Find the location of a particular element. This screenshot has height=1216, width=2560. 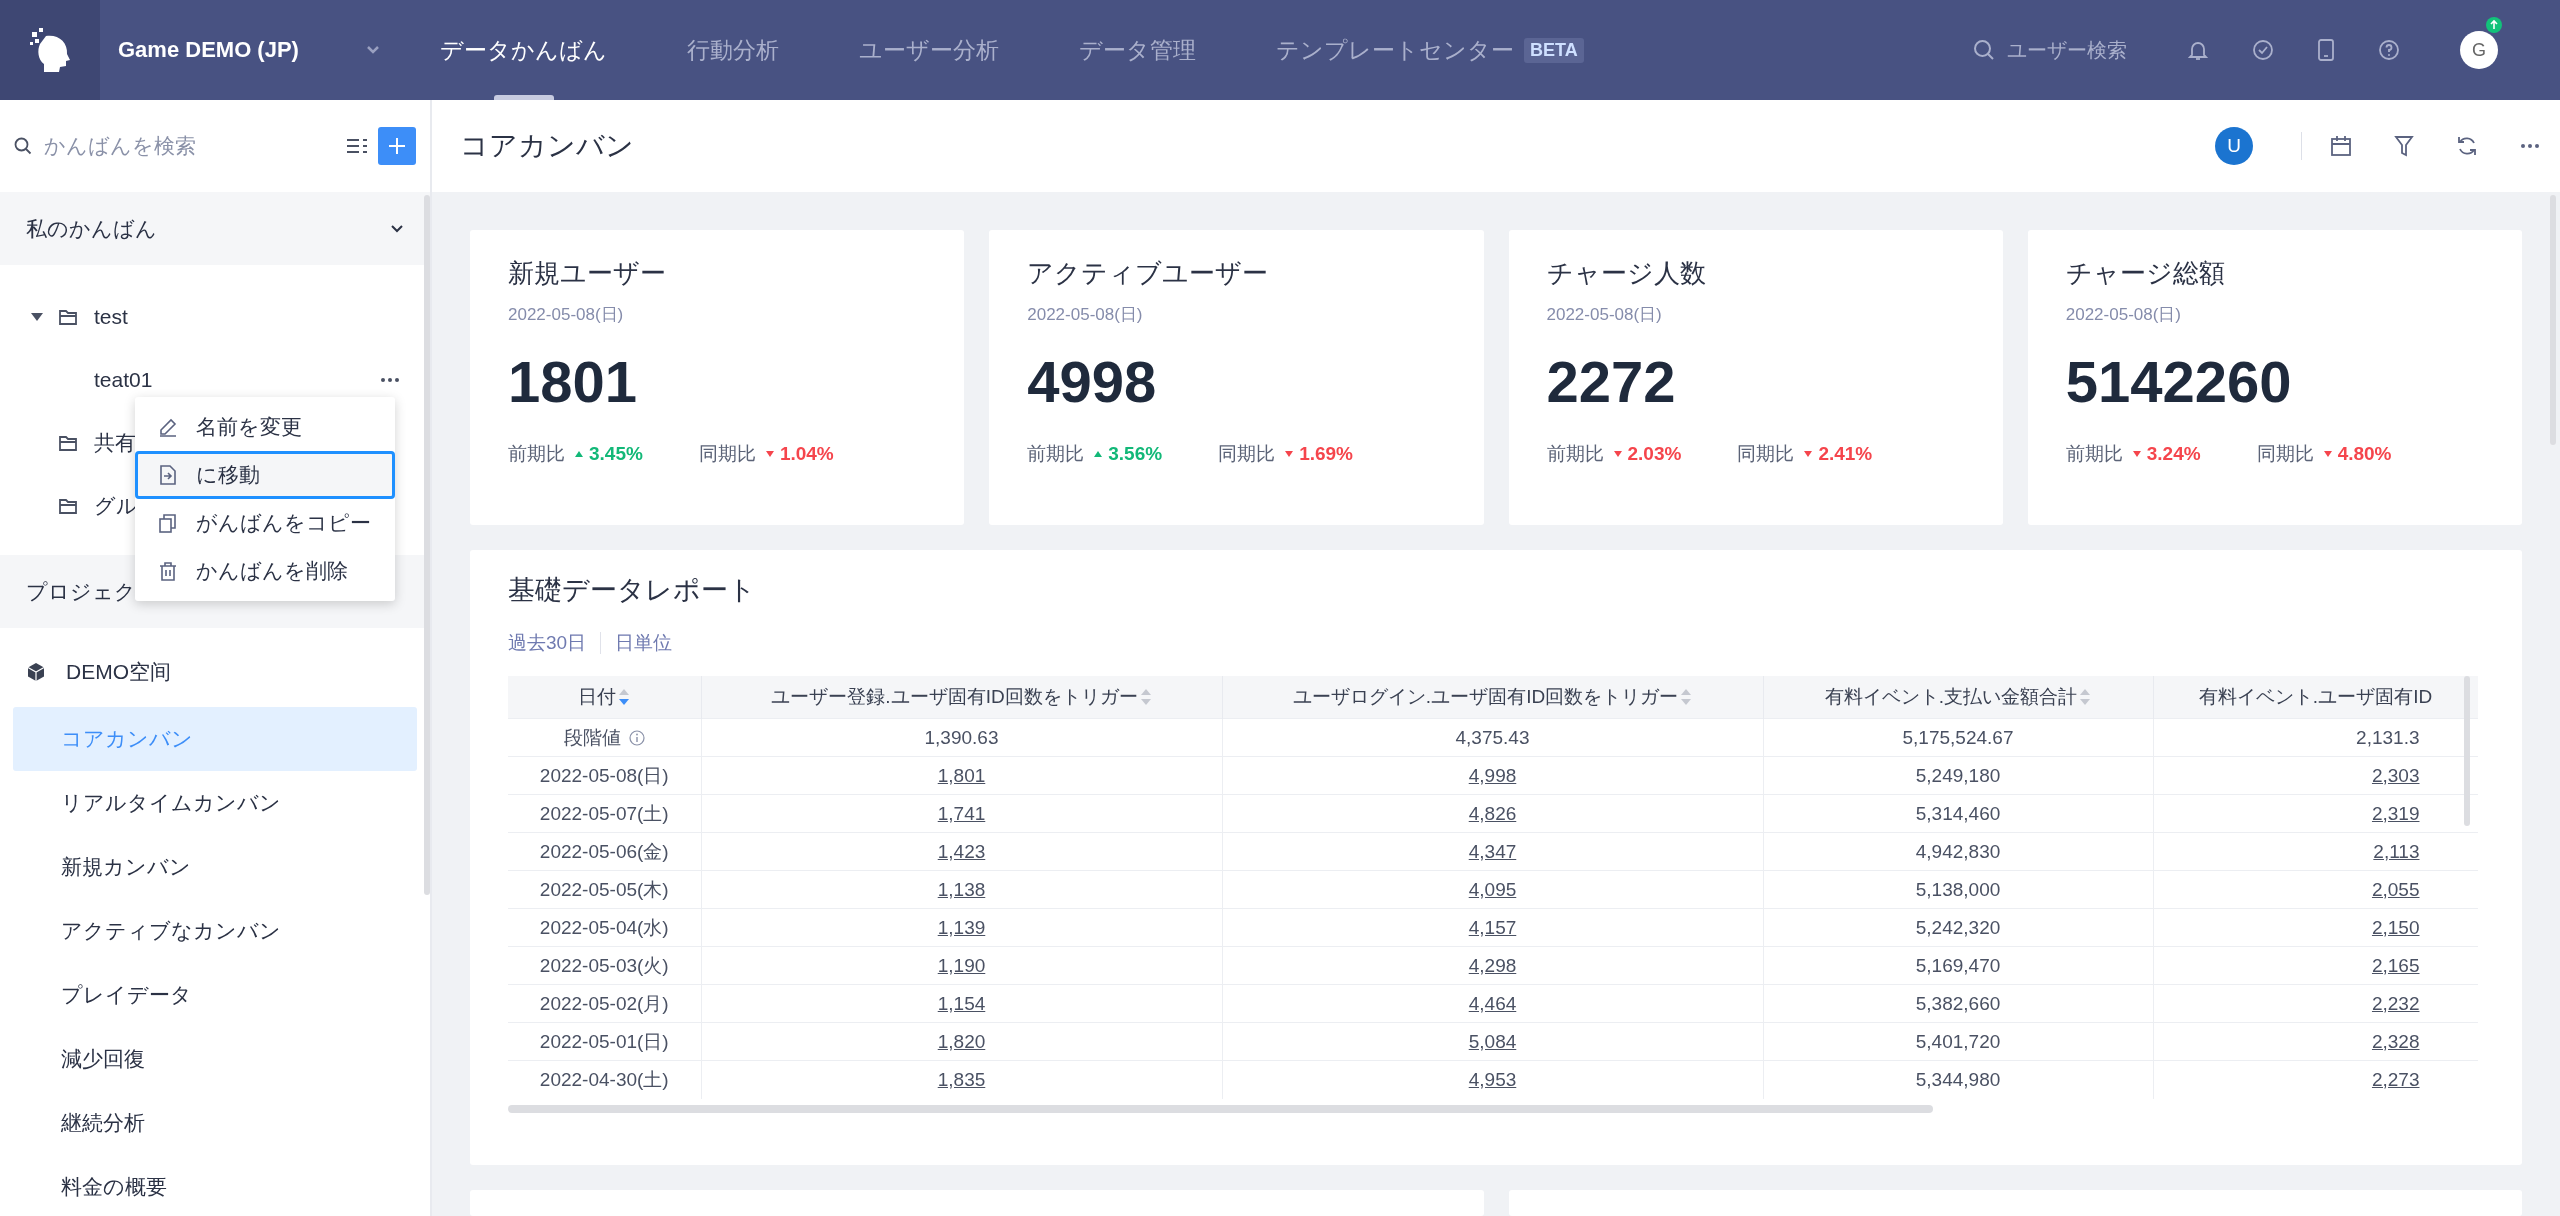

space-name: DEMO空间 is located at coordinates (118, 671).